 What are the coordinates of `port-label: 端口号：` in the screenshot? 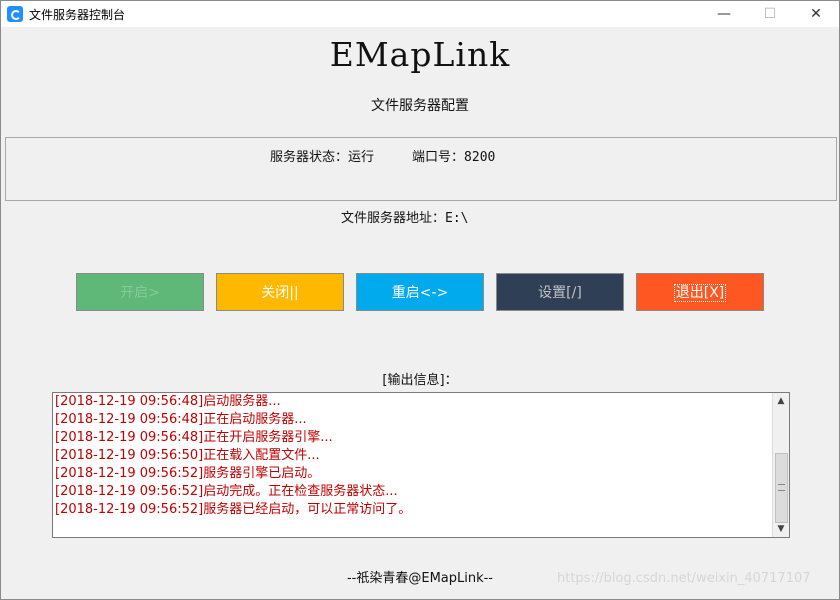 It's located at (438, 157).